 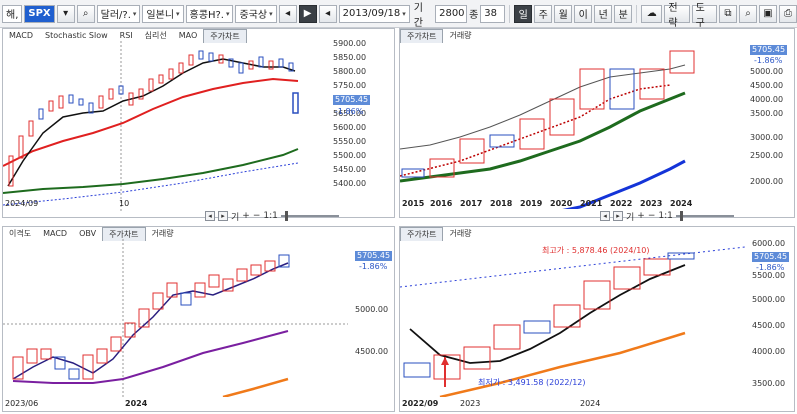 I want to click on yearly-scroll-controls: ◂ ▸ 기 + − 1:1, so click(x=667, y=216).